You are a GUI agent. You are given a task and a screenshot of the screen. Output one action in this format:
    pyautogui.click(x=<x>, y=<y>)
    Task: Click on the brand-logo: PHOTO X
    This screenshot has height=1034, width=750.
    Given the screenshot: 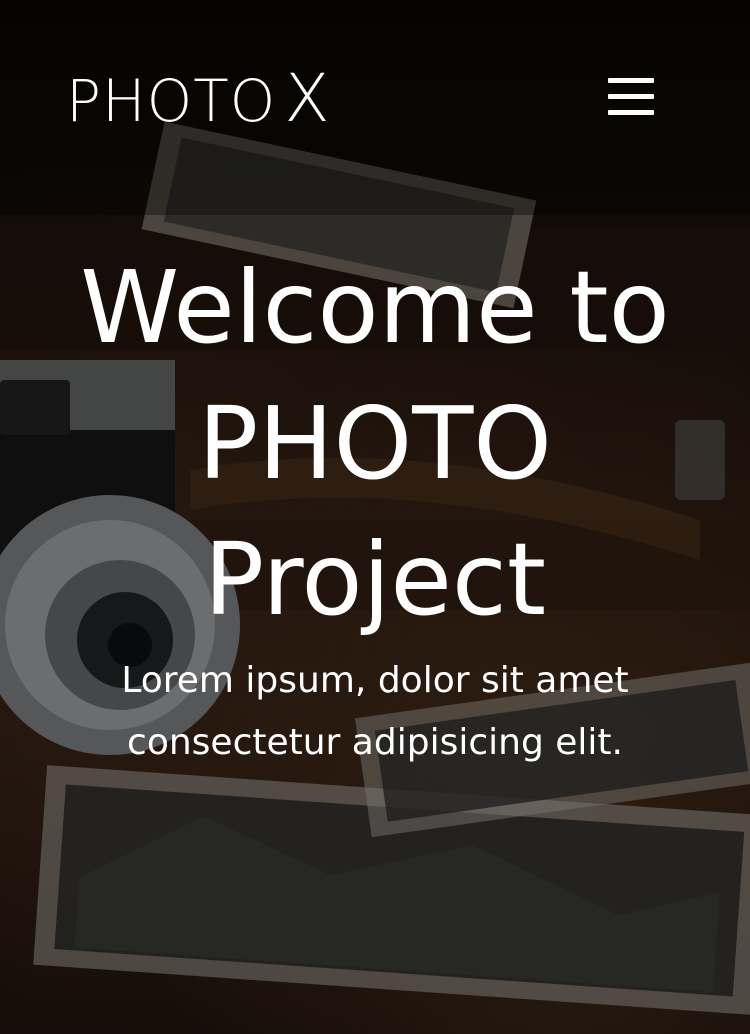 What is the action you would take?
    pyautogui.click(x=198, y=99)
    